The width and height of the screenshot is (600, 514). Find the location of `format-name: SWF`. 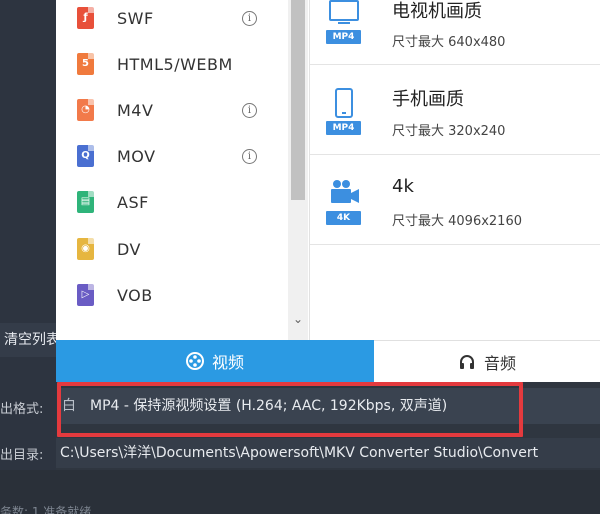

format-name: SWF is located at coordinates (135, 18).